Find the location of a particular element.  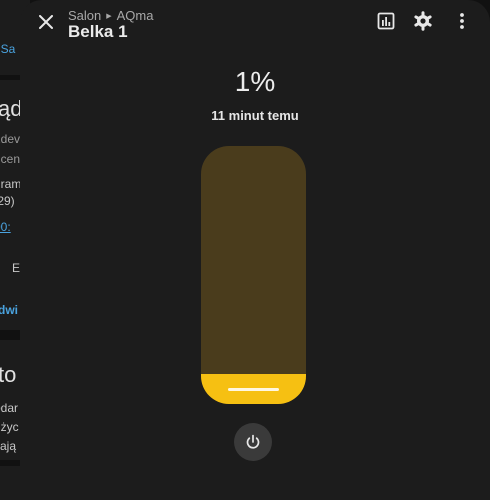

close-icon is located at coordinates (46, 22).